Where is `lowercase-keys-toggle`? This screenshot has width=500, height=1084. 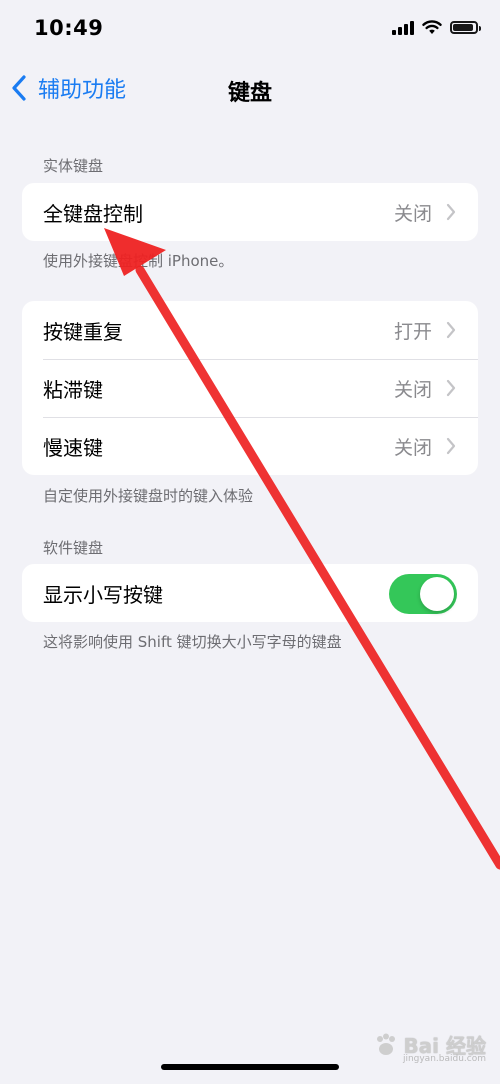
lowercase-keys-toggle is located at coordinates (423, 594).